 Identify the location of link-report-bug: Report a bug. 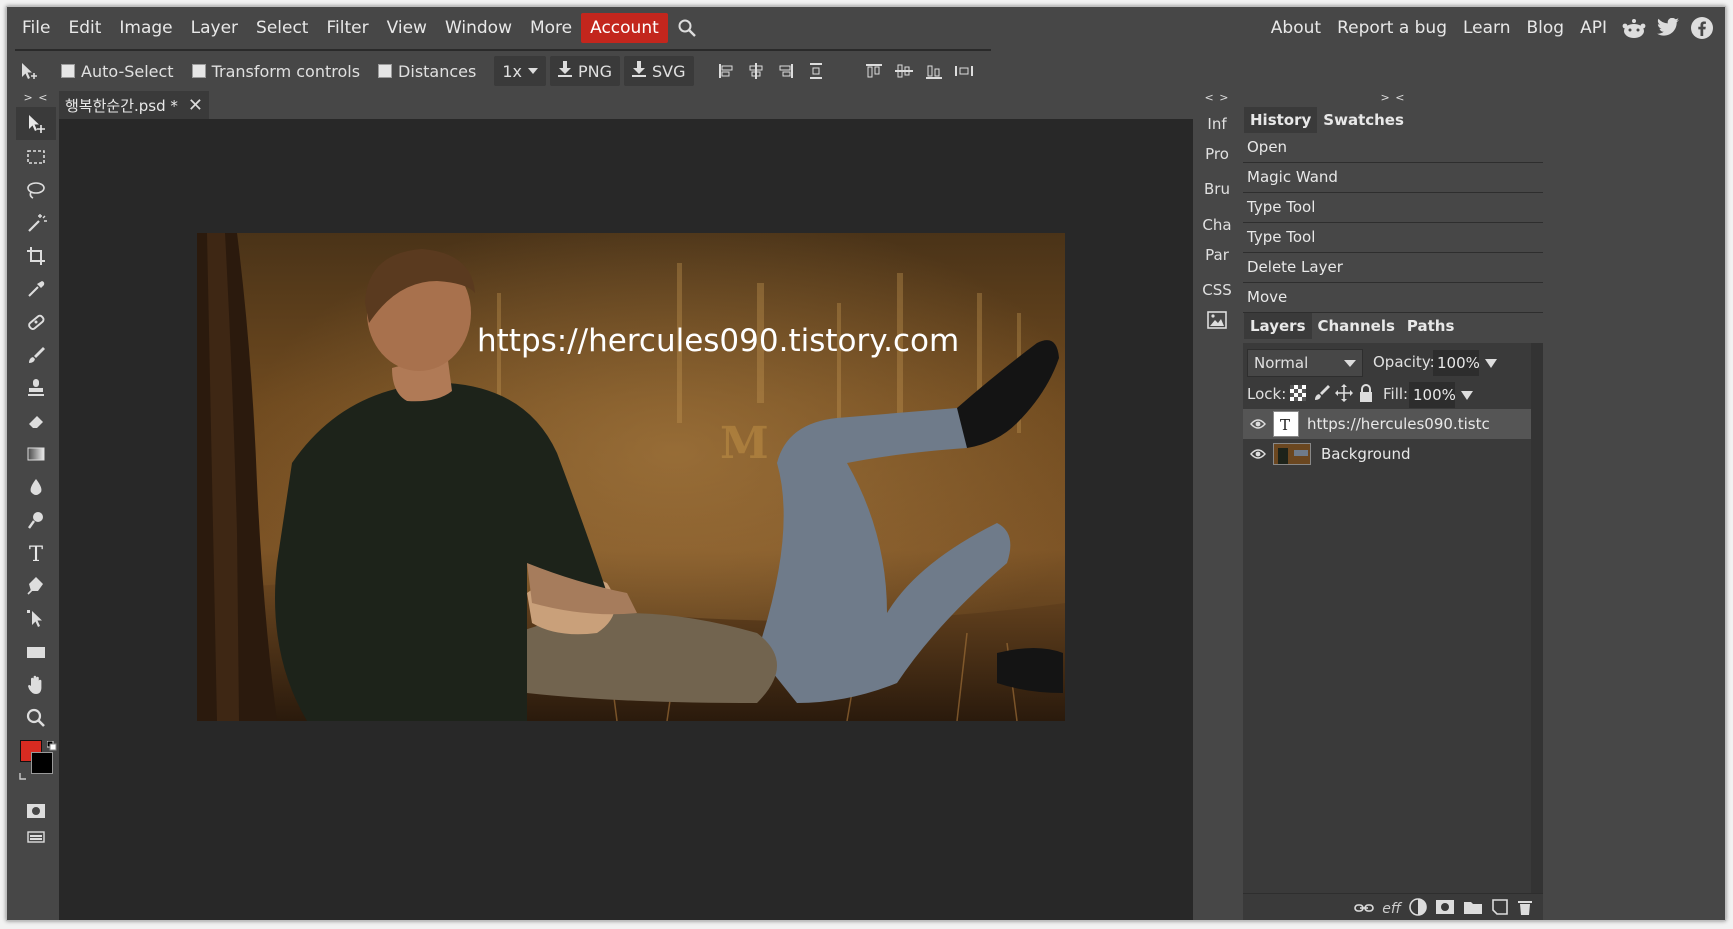
(1392, 28).